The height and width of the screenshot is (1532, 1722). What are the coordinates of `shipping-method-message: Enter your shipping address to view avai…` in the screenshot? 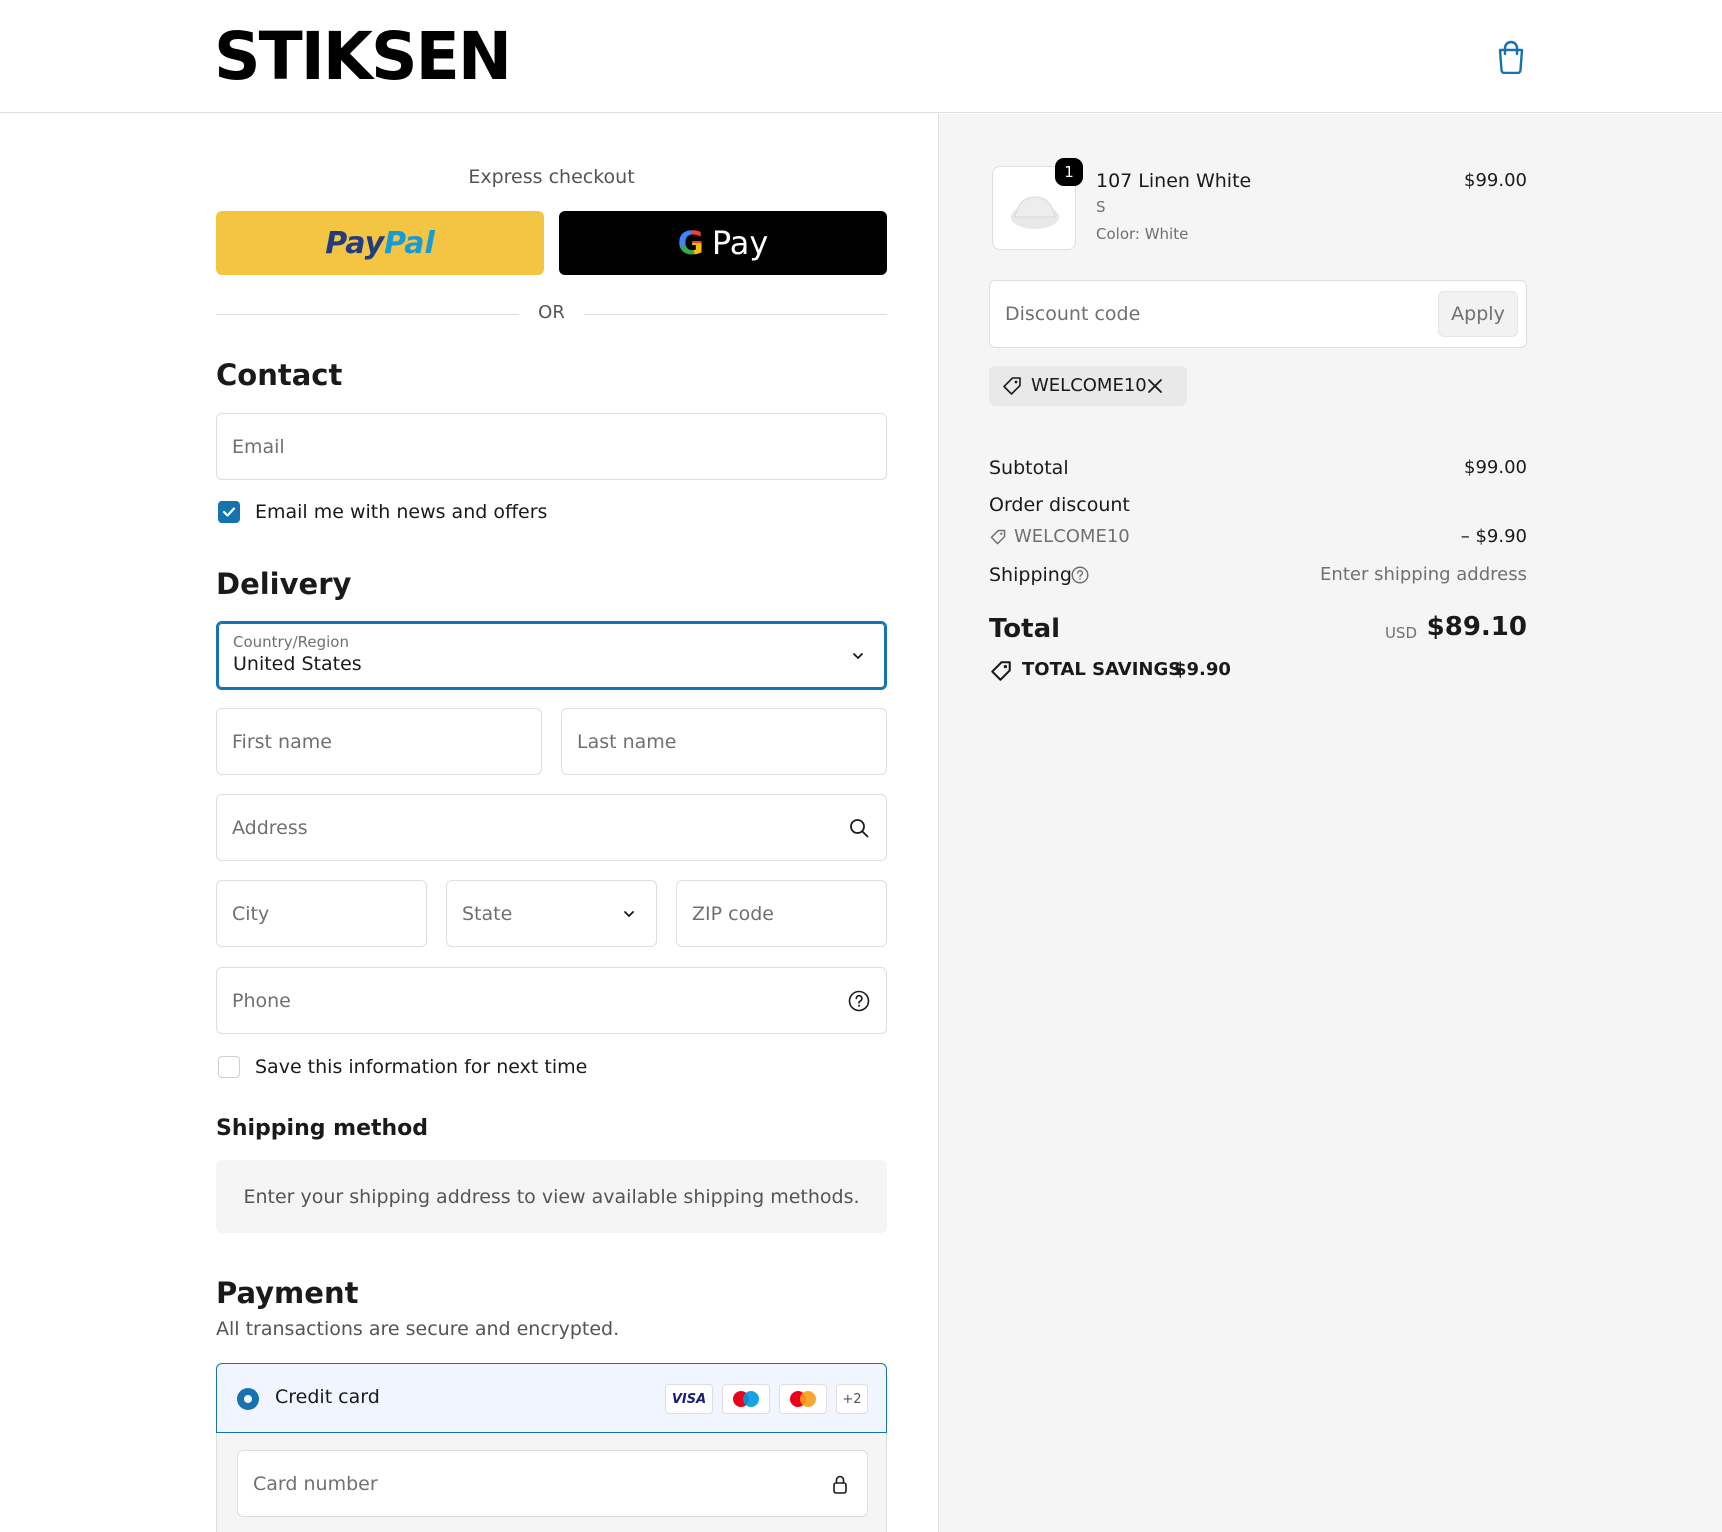 It's located at (551, 1196).